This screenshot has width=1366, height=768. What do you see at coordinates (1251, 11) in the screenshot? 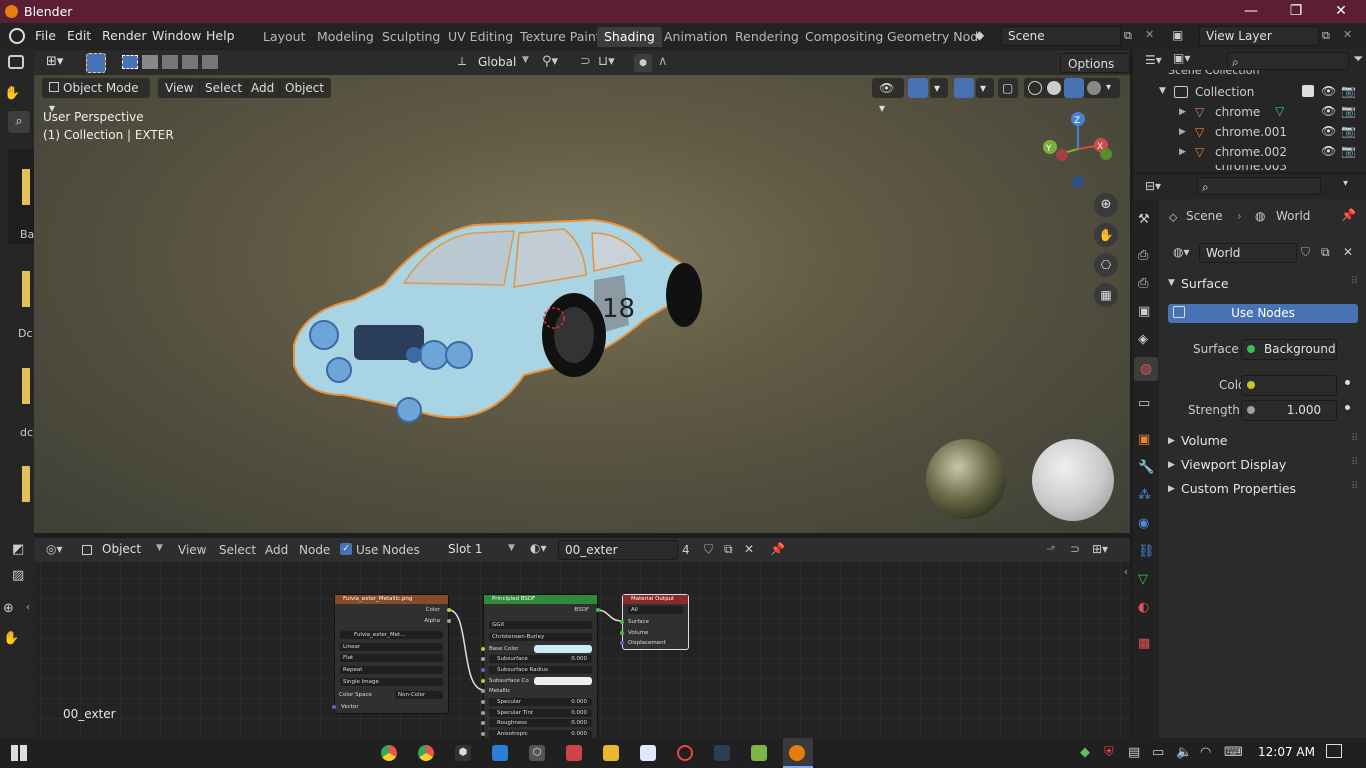
I see `minimize-button: —` at bounding box center [1251, 11].